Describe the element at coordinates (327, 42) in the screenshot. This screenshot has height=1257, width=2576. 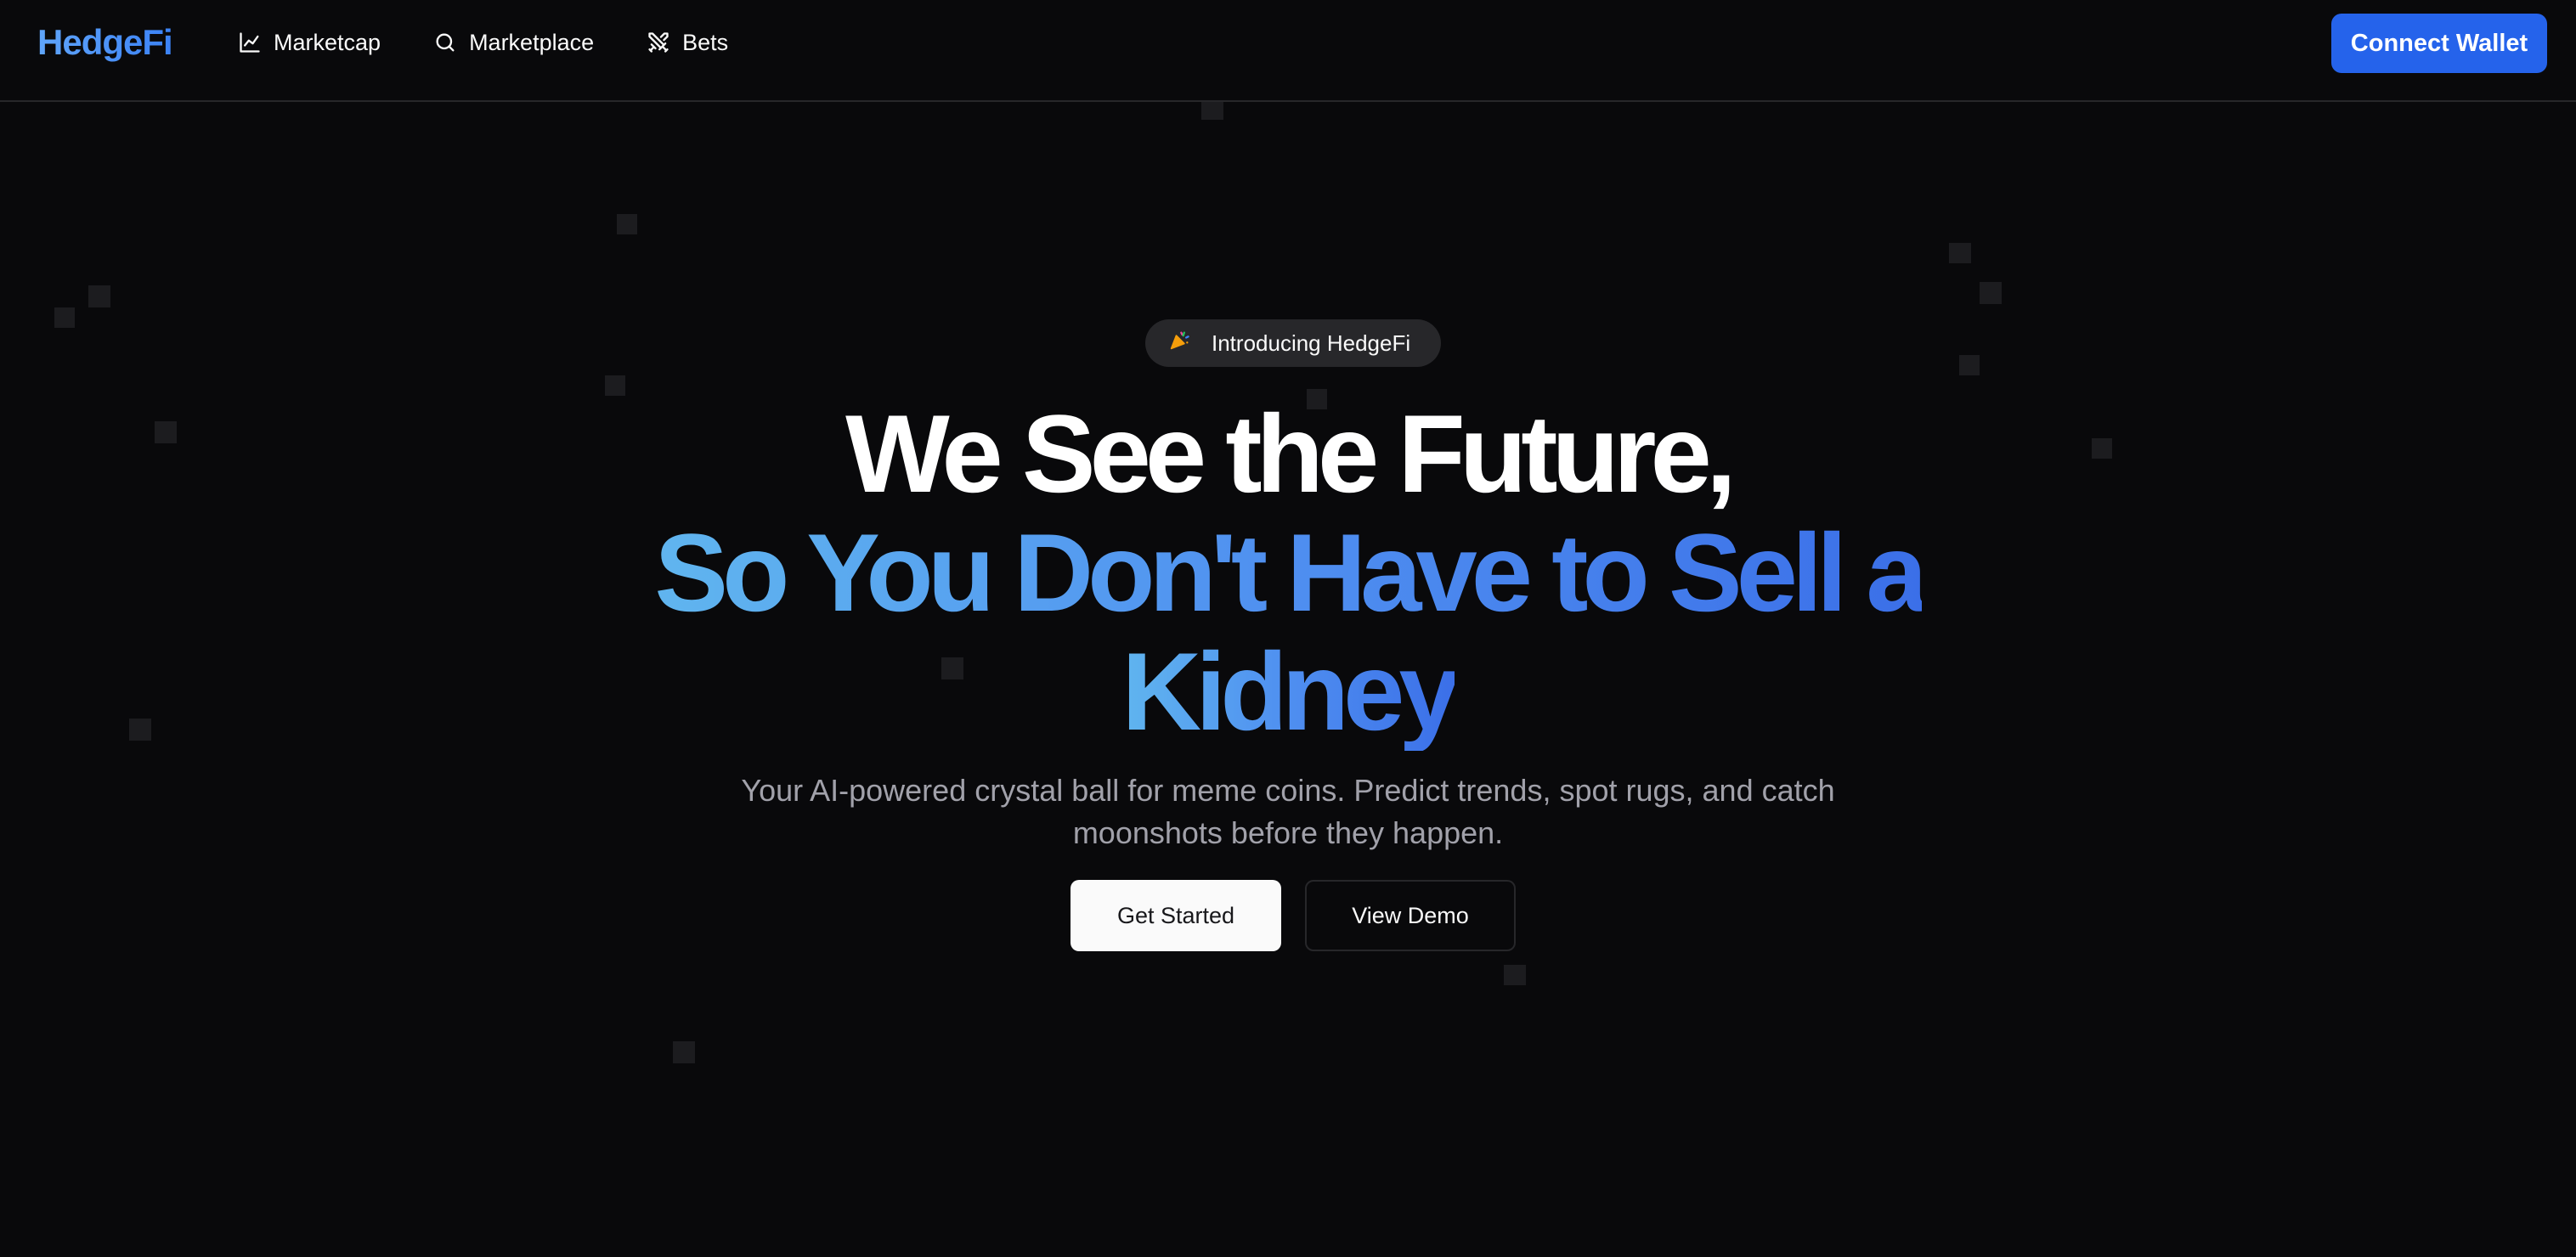
I see `nav-item-label: Marketcap` at that location.